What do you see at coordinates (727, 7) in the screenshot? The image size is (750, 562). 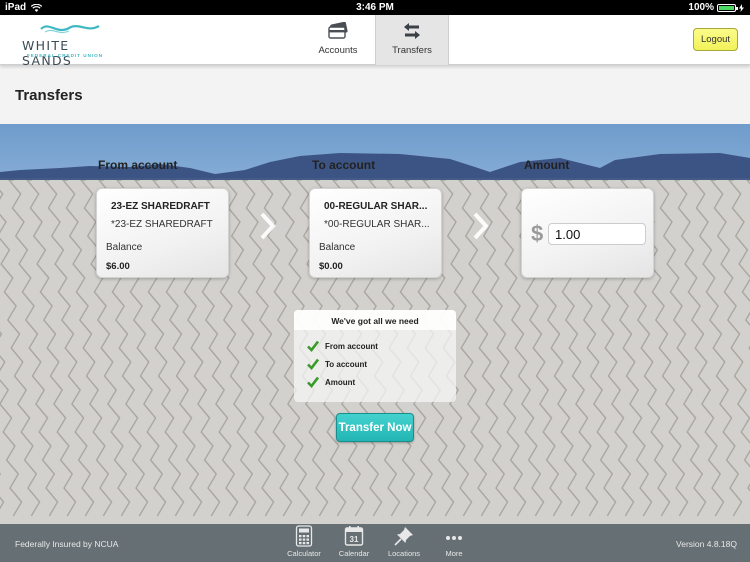 I see `battery-icon` at bounding box center [727, 7].